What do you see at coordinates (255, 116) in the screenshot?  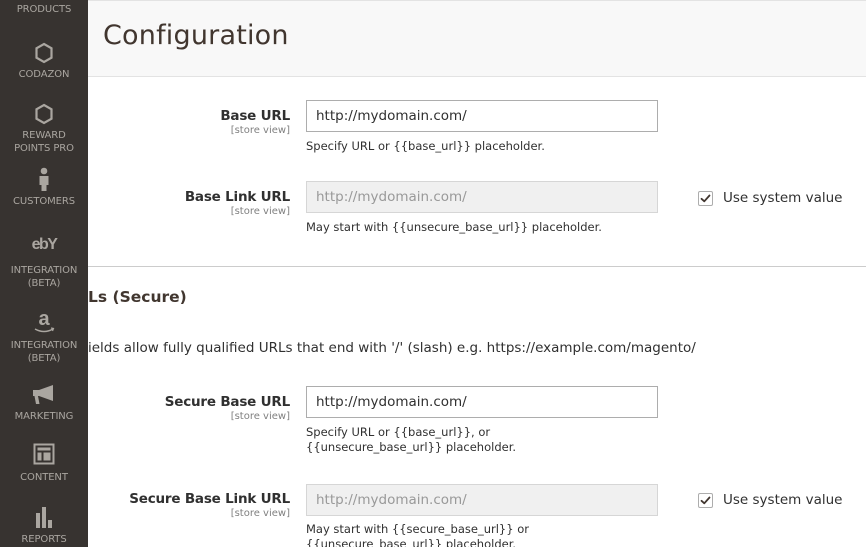 I see `base-url-label: Base URL` at bounding box center [255, 116].